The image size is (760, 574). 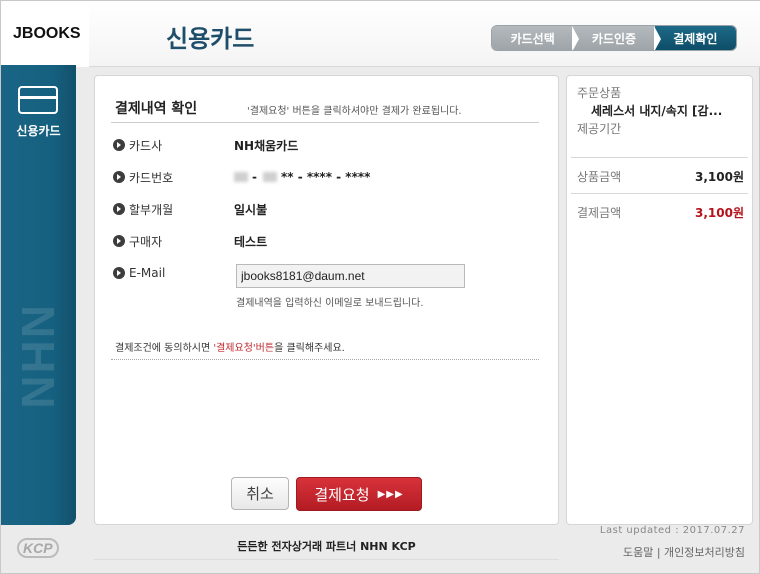 What do you see at coordinates (719, 213) in the screenshot?
I see `payment-amount-value: 3,100원` at bounding box center [719, 213].